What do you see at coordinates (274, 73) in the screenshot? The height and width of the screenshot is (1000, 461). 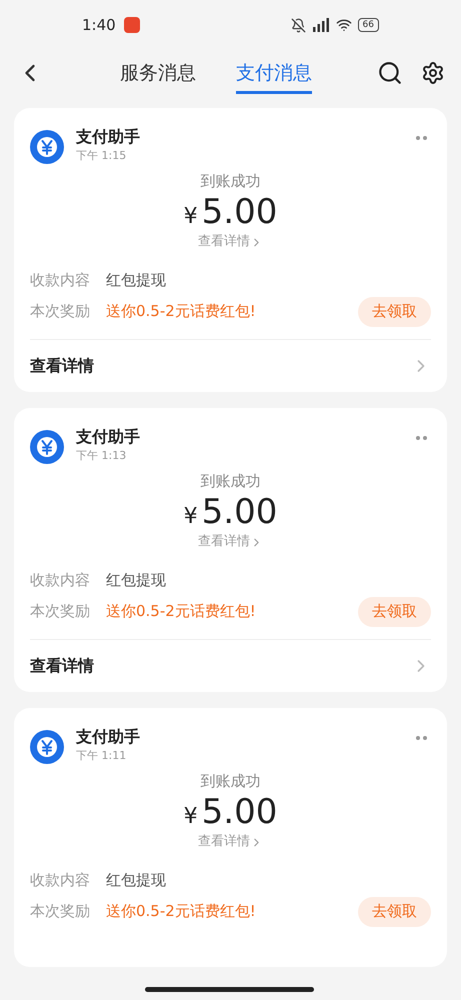 I see `tab: 支付消息` at bounding box center [274, 73].